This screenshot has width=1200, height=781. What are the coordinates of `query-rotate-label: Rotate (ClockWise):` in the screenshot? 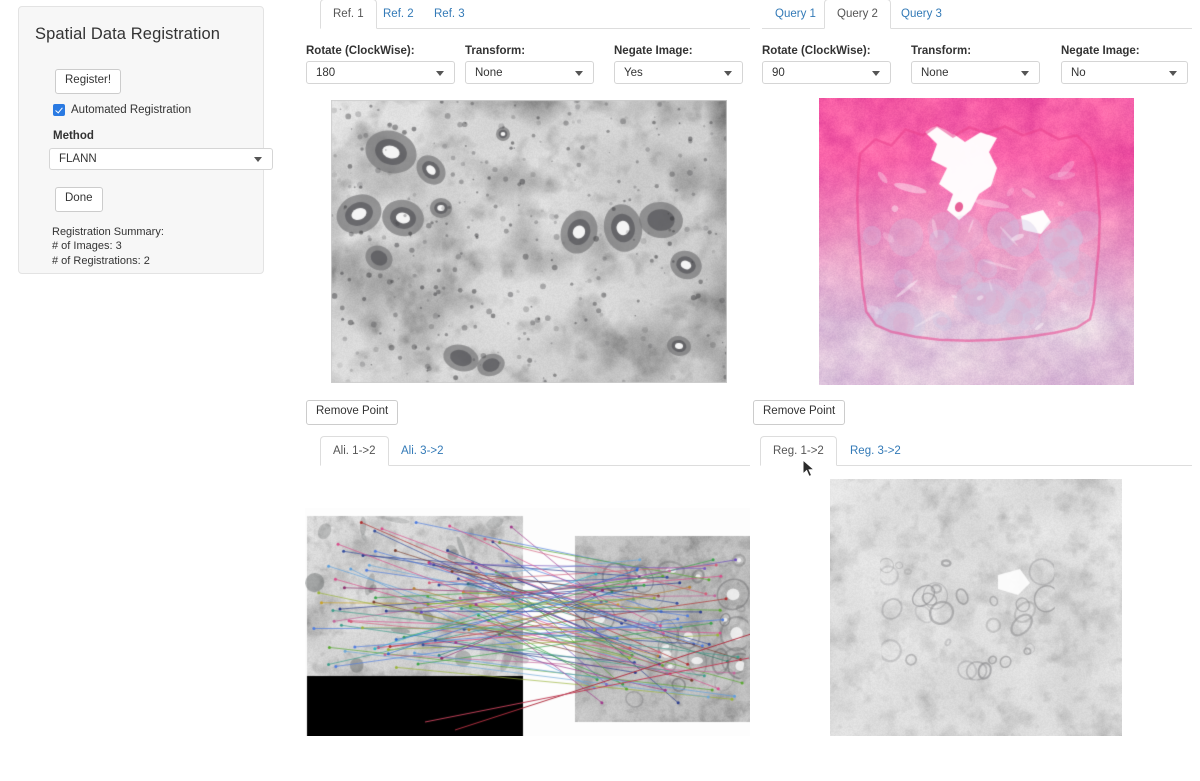 It's located at (816, 51).